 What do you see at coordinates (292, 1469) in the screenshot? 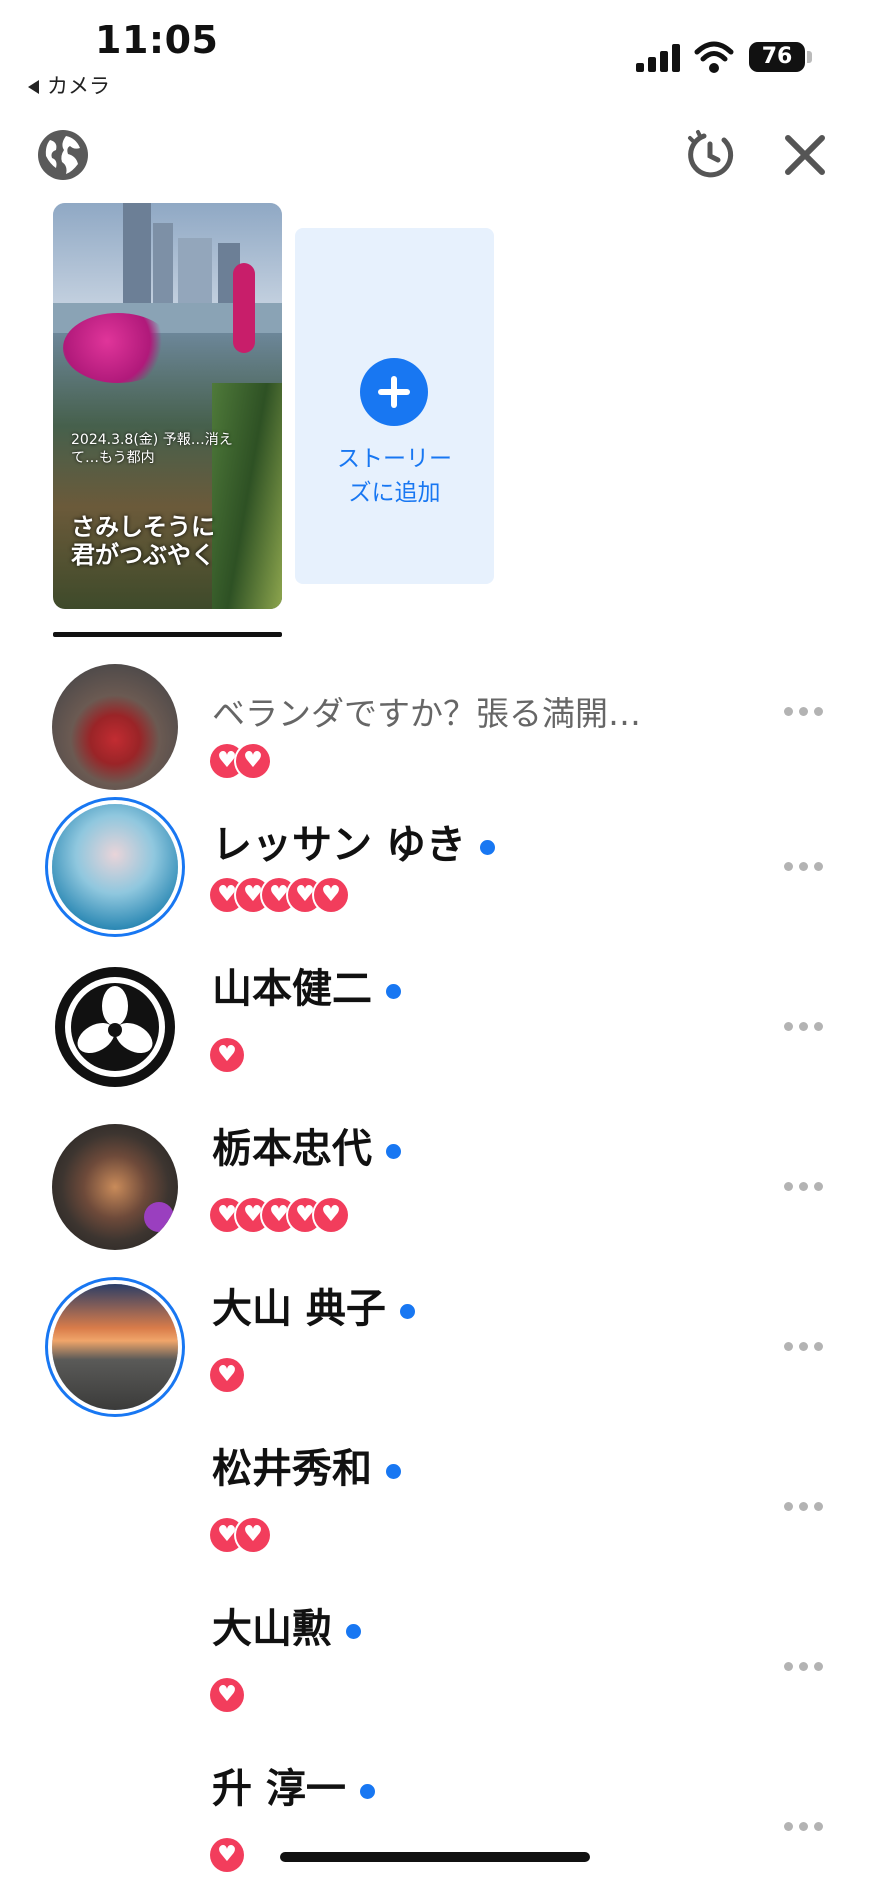
I see `viewer-name-text: 松井秀和` at bounding box center [292, 1469].